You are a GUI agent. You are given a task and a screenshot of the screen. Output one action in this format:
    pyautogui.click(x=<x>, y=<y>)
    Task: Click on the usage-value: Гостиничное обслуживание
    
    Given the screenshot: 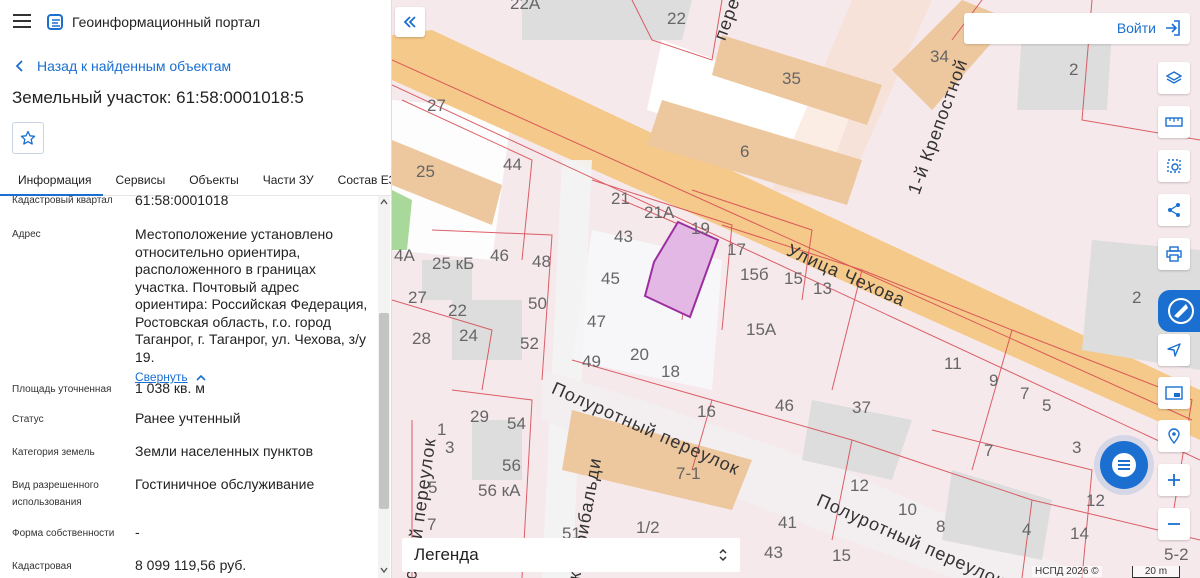 What is the action you would take?
    pyautogui.click(x=225, y=484)
    